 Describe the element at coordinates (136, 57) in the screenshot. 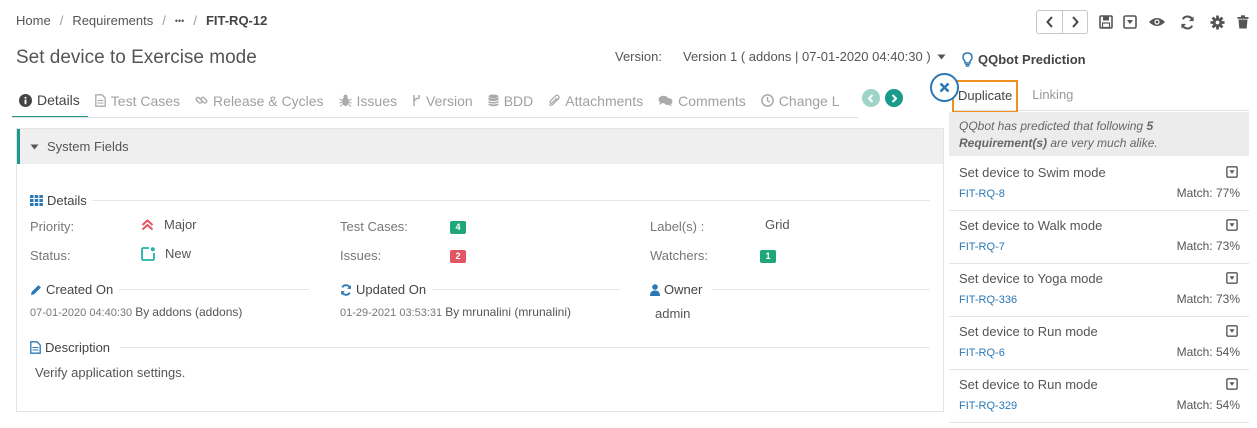

I see `page-title: Set device to Exercise mode` at that location.